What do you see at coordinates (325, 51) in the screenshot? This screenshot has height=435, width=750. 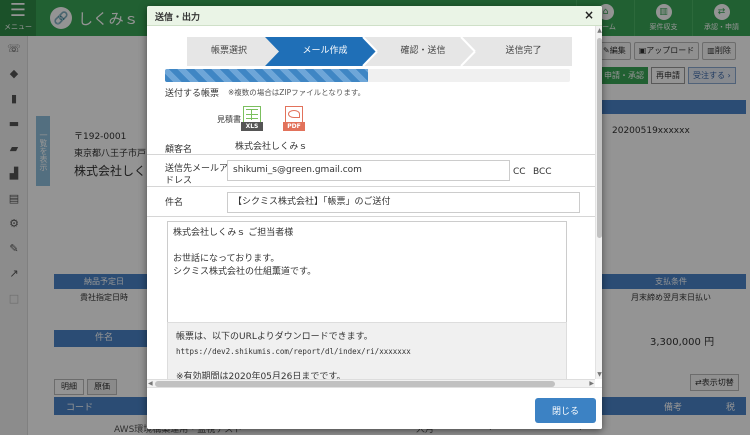 I see `step-create-mail: メール作成` at bounding box center [325, 51].